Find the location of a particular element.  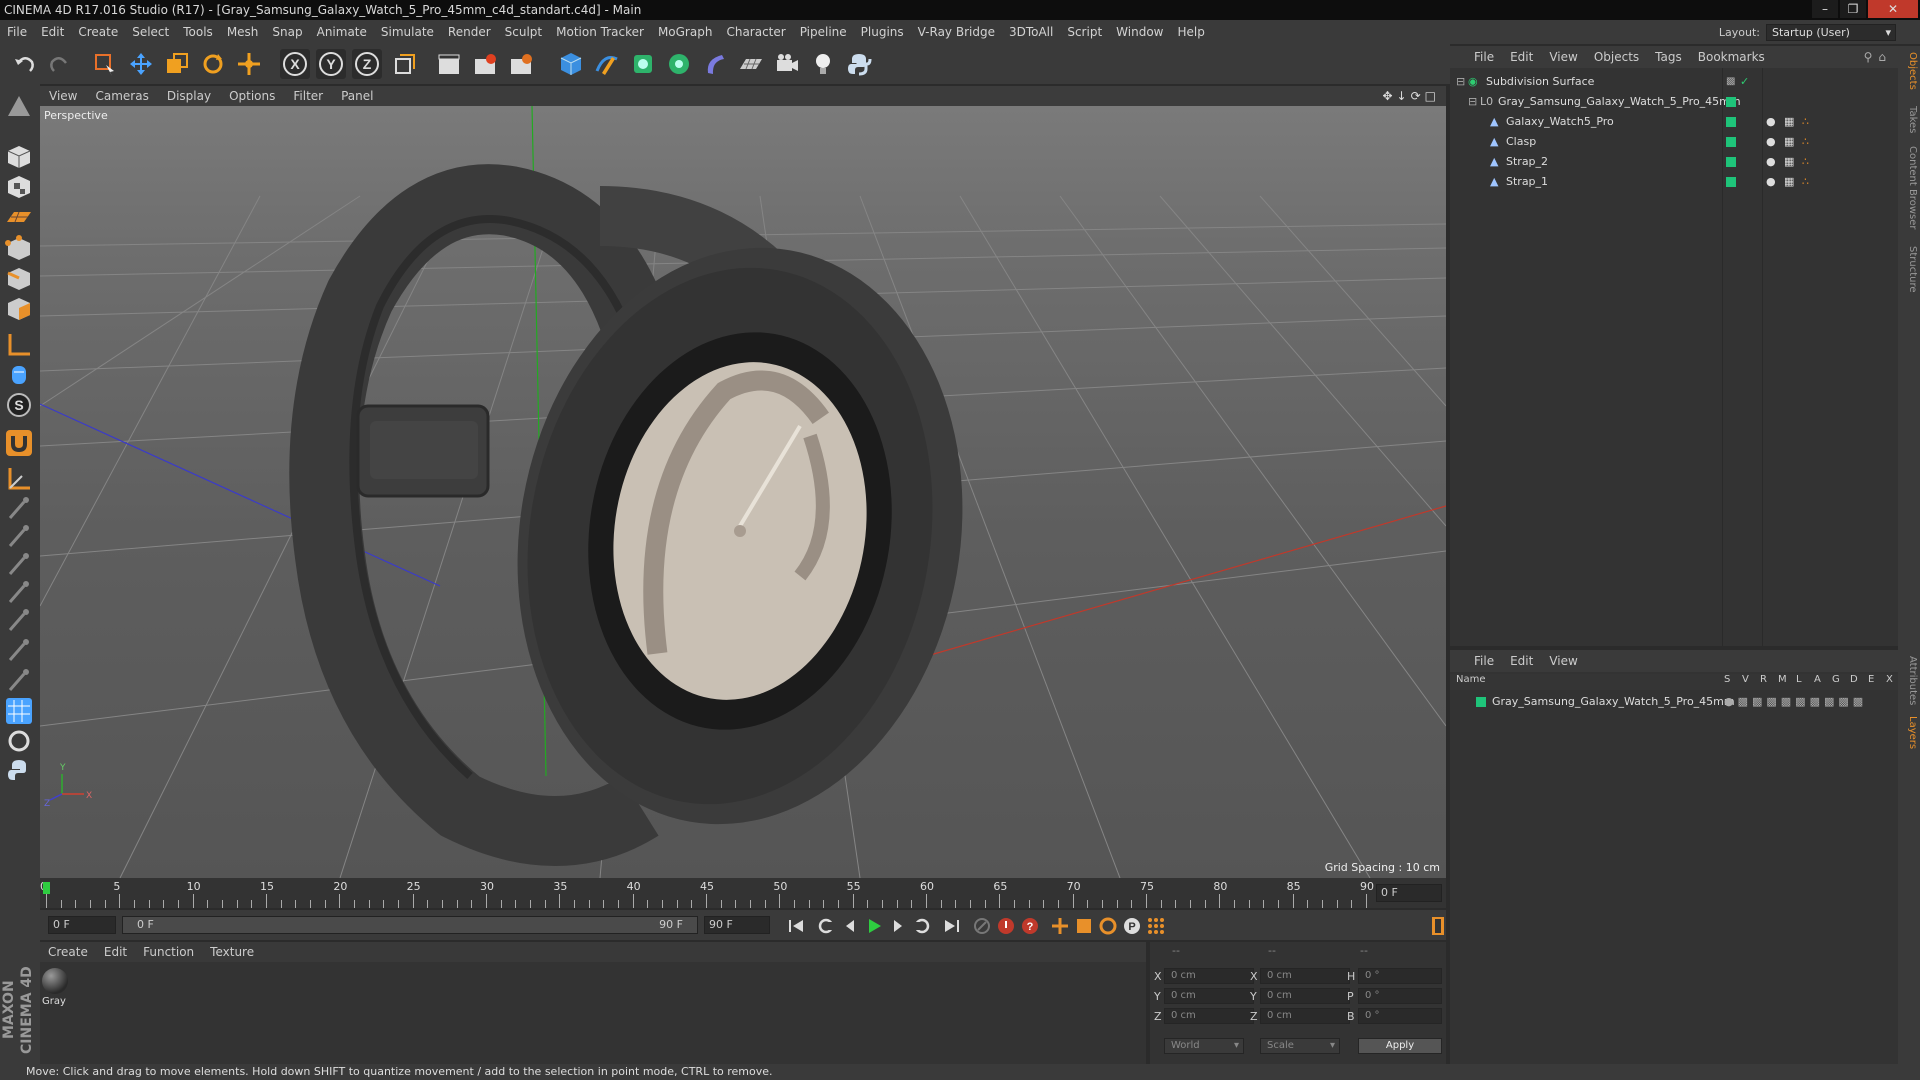

menu-edit: Edit is located at coordinates (52, 32).